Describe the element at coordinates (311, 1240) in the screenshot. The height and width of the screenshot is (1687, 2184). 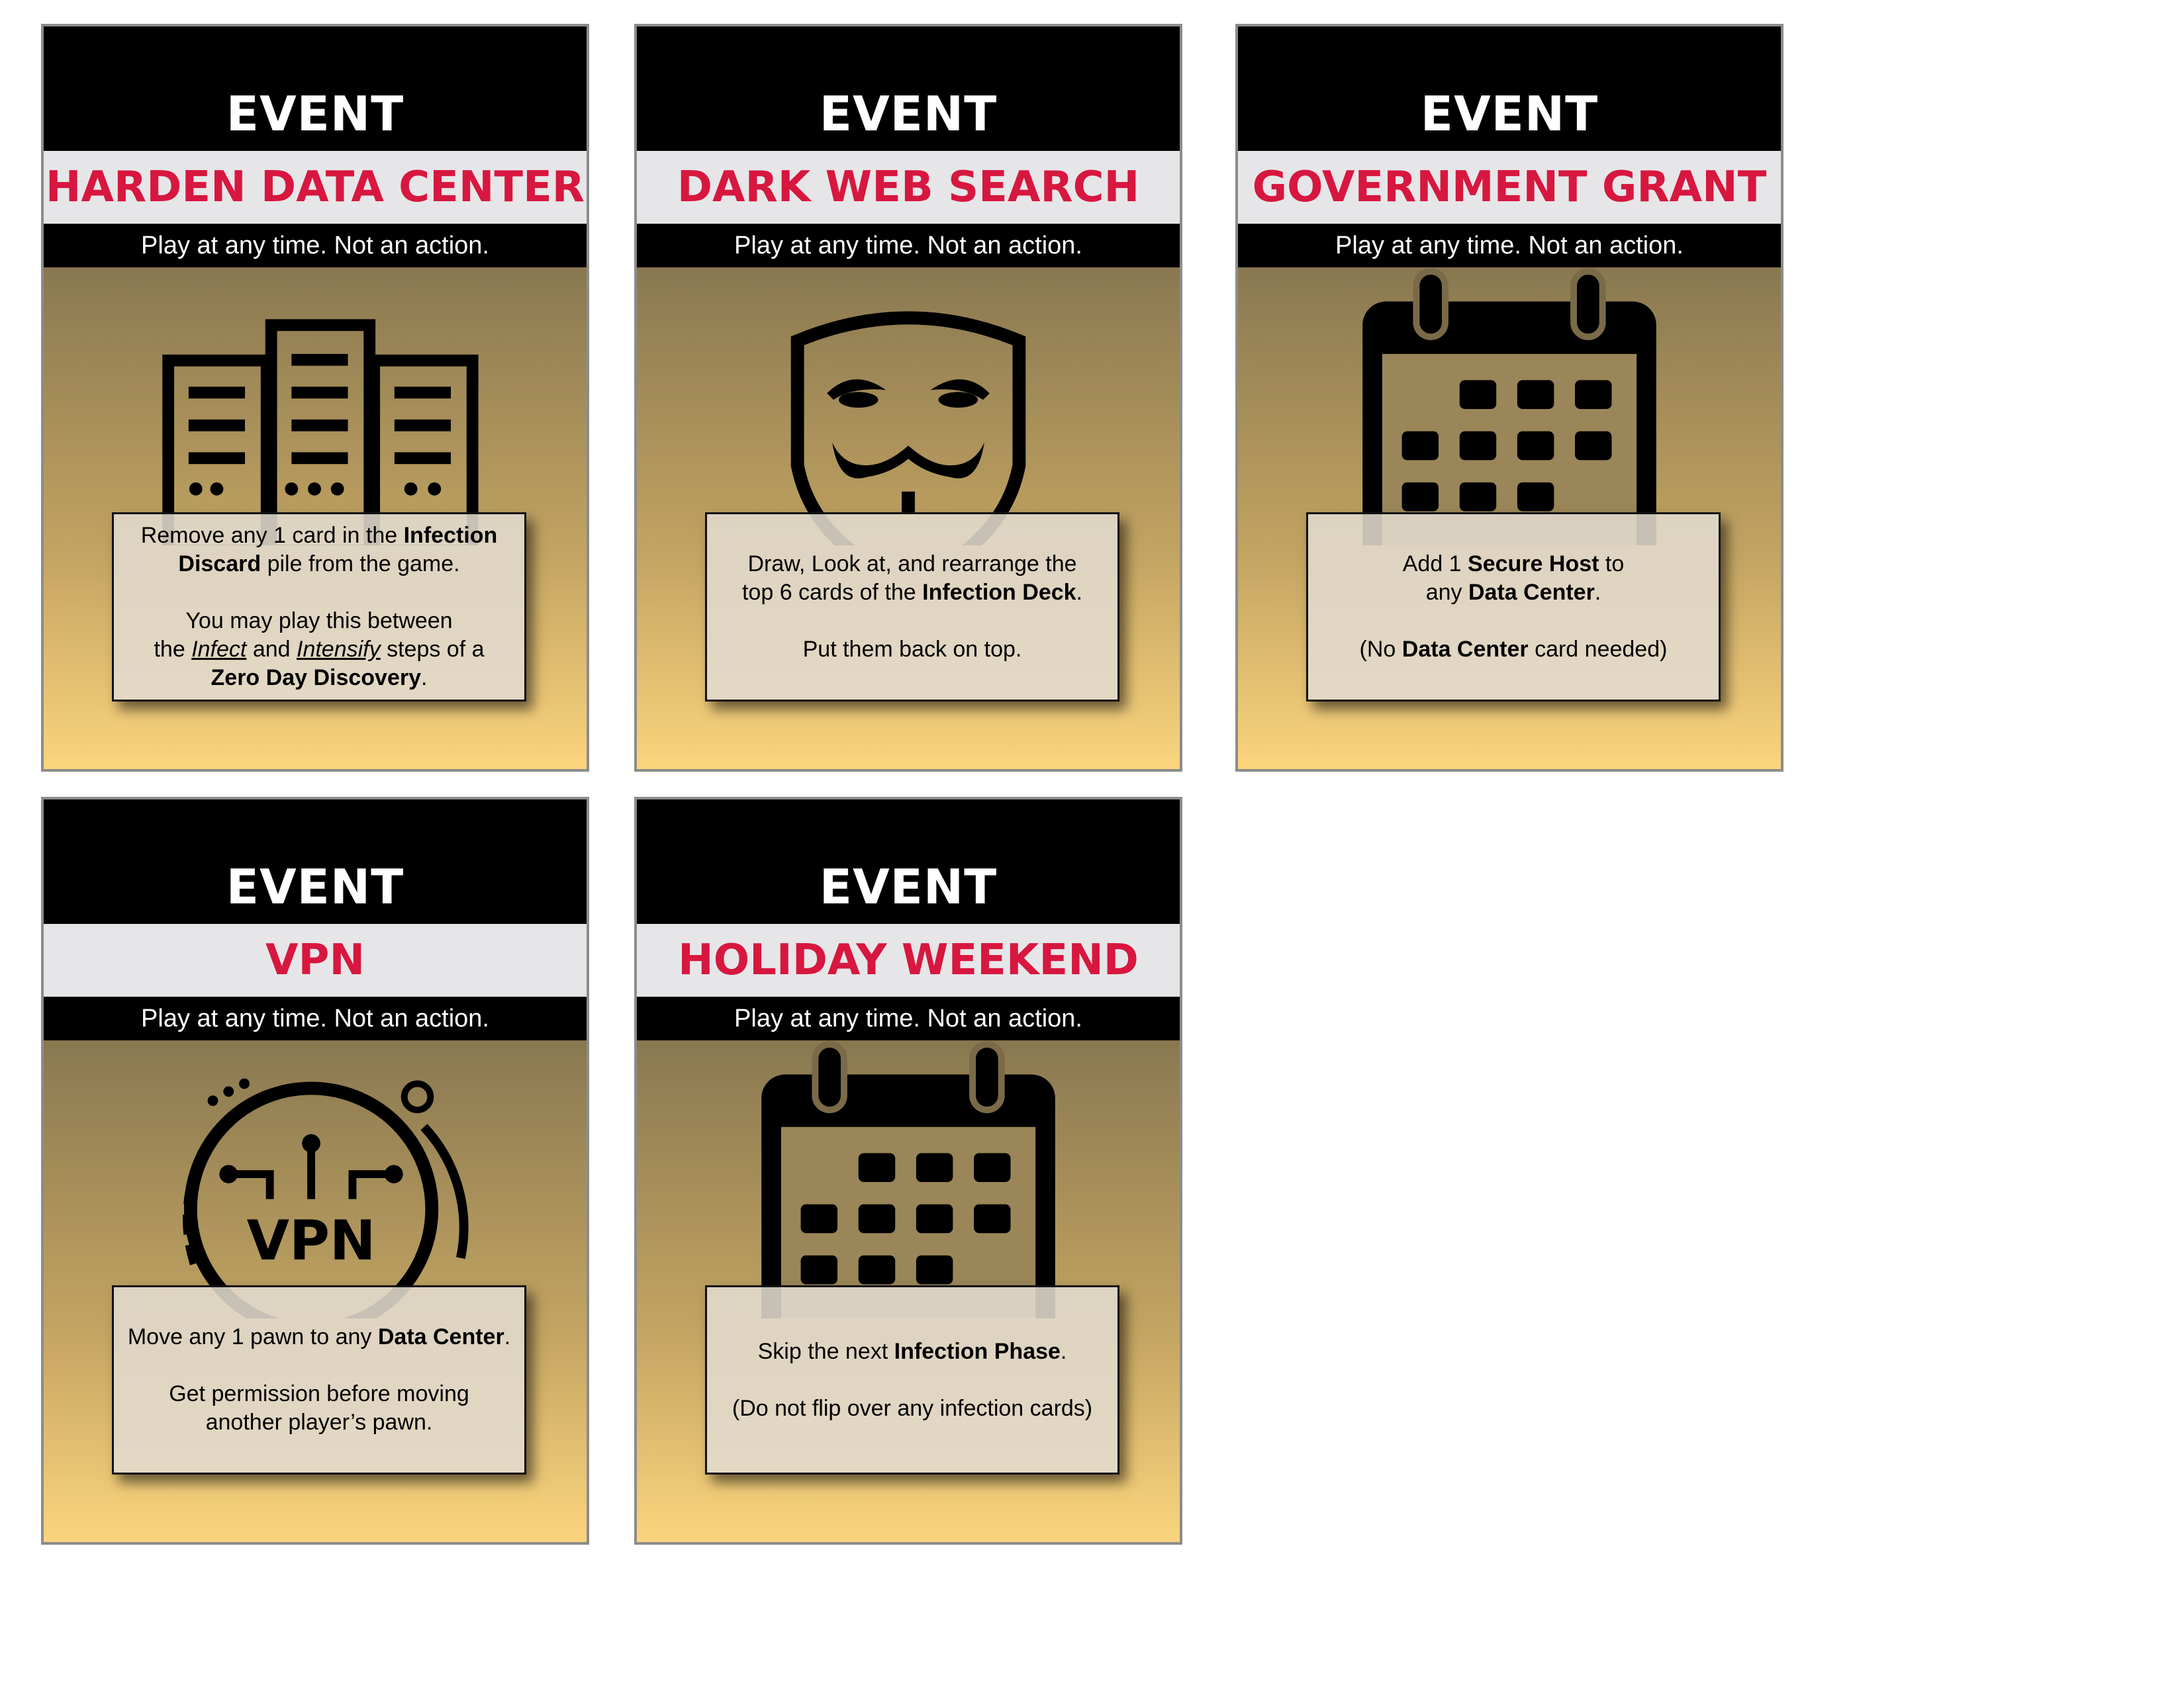
I see `vpn-icon-label: VPN` at that location.